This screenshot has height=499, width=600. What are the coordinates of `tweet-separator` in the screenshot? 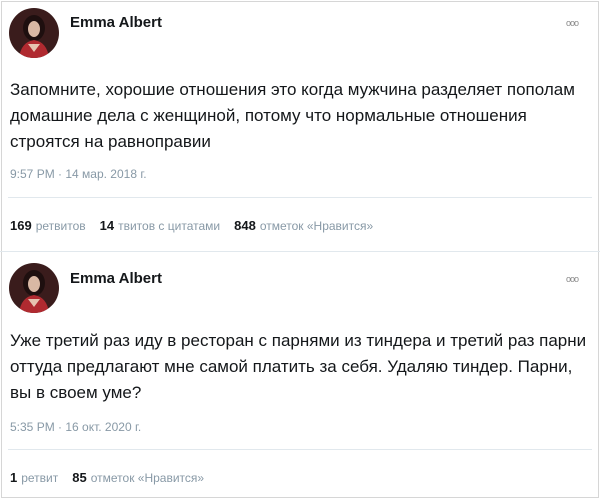 It's located at (300, 251).